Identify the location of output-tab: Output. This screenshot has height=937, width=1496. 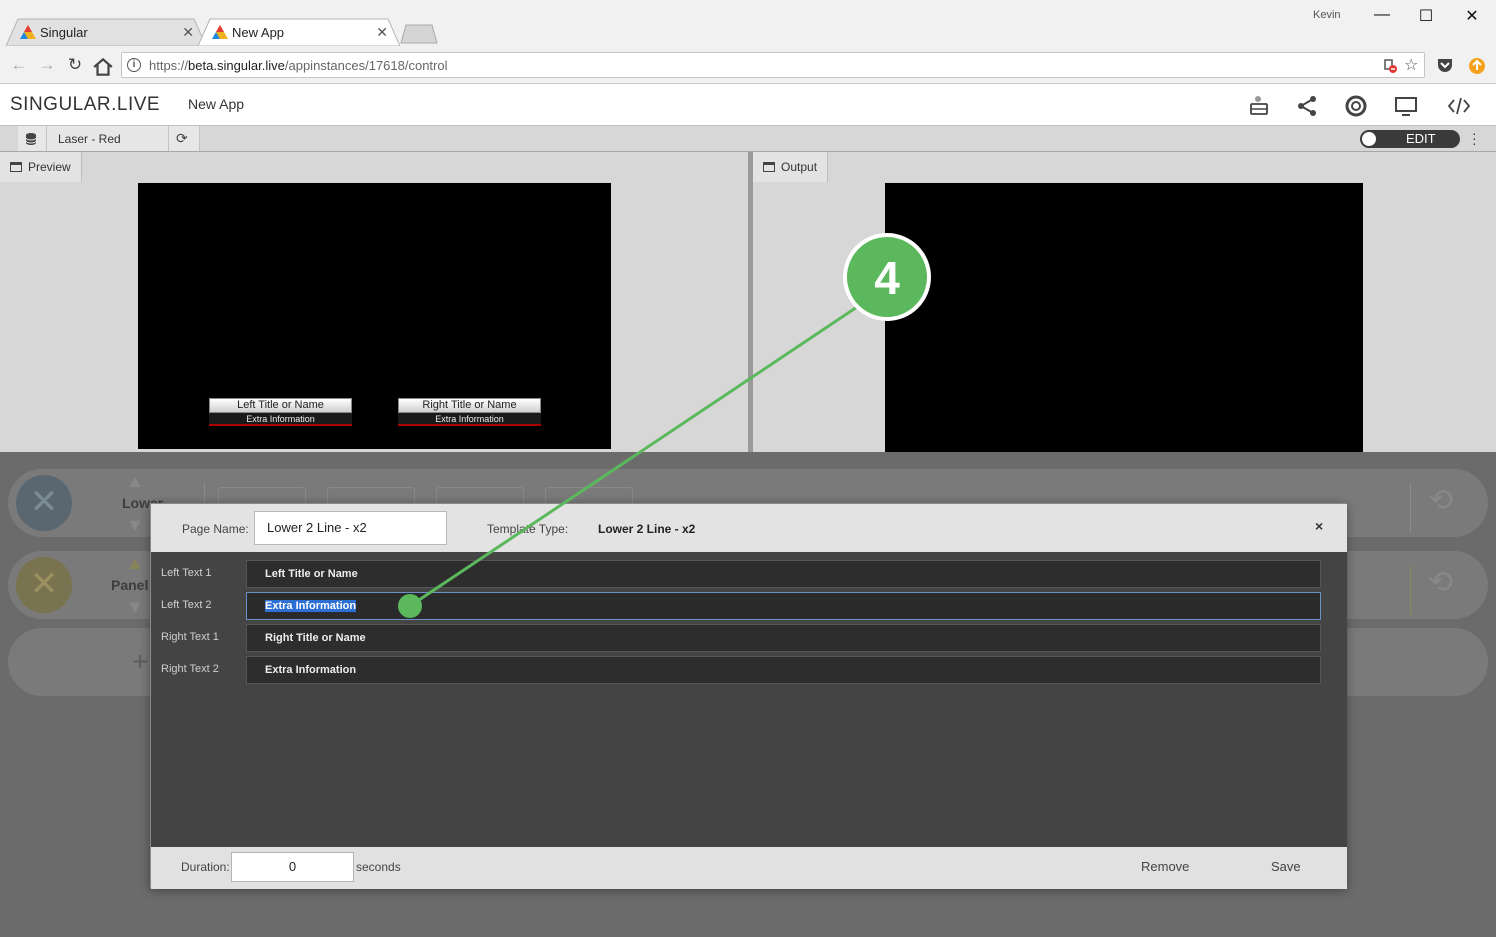
(791, 167).